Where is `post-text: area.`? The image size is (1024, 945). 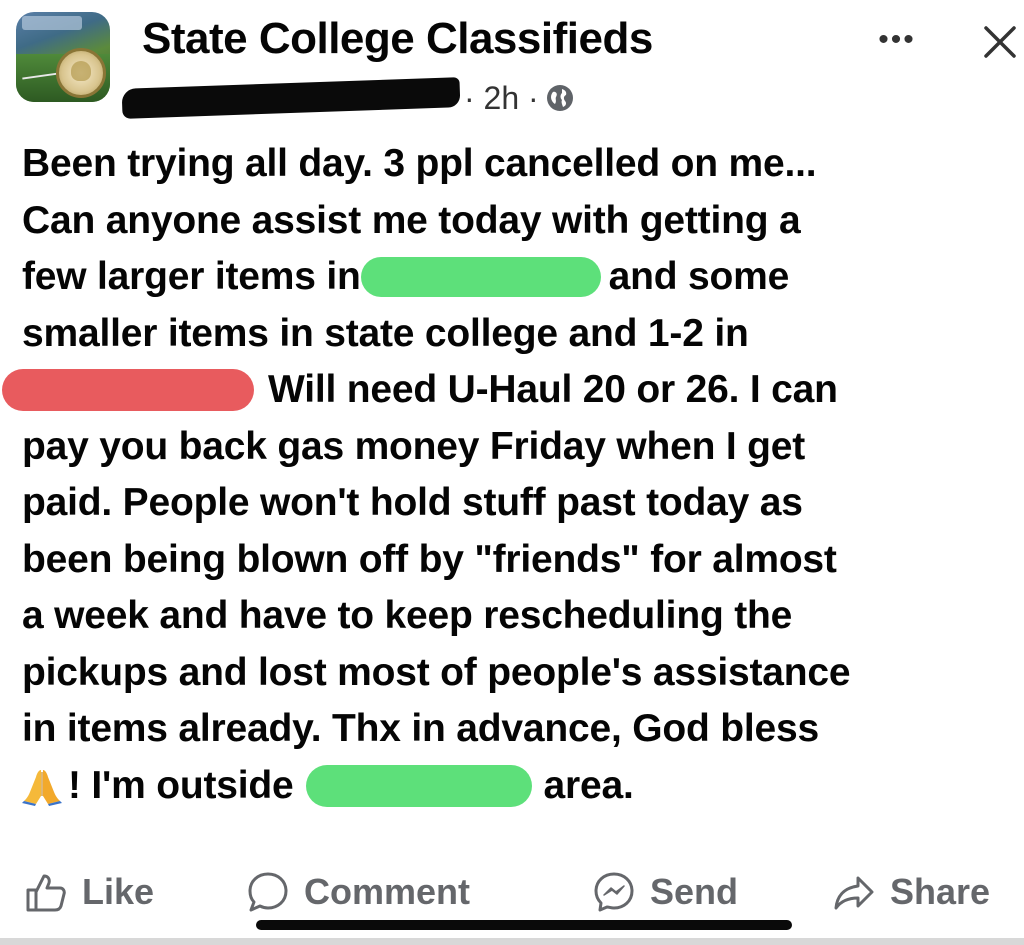
post-text: area. is located at coordinates (588, 785).